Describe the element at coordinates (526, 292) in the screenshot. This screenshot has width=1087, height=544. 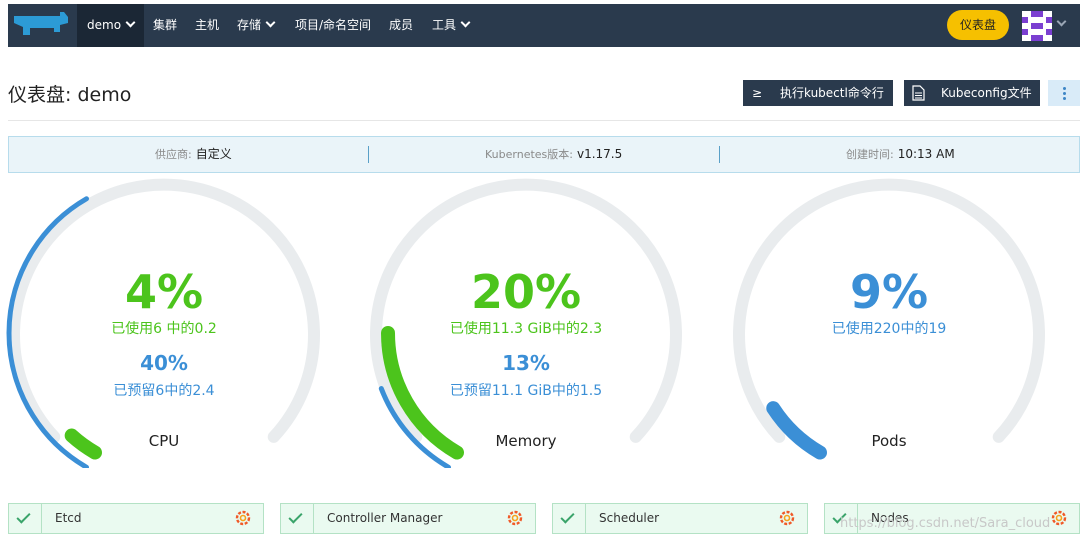
I see `memory-used-percent: 20%` at that location.